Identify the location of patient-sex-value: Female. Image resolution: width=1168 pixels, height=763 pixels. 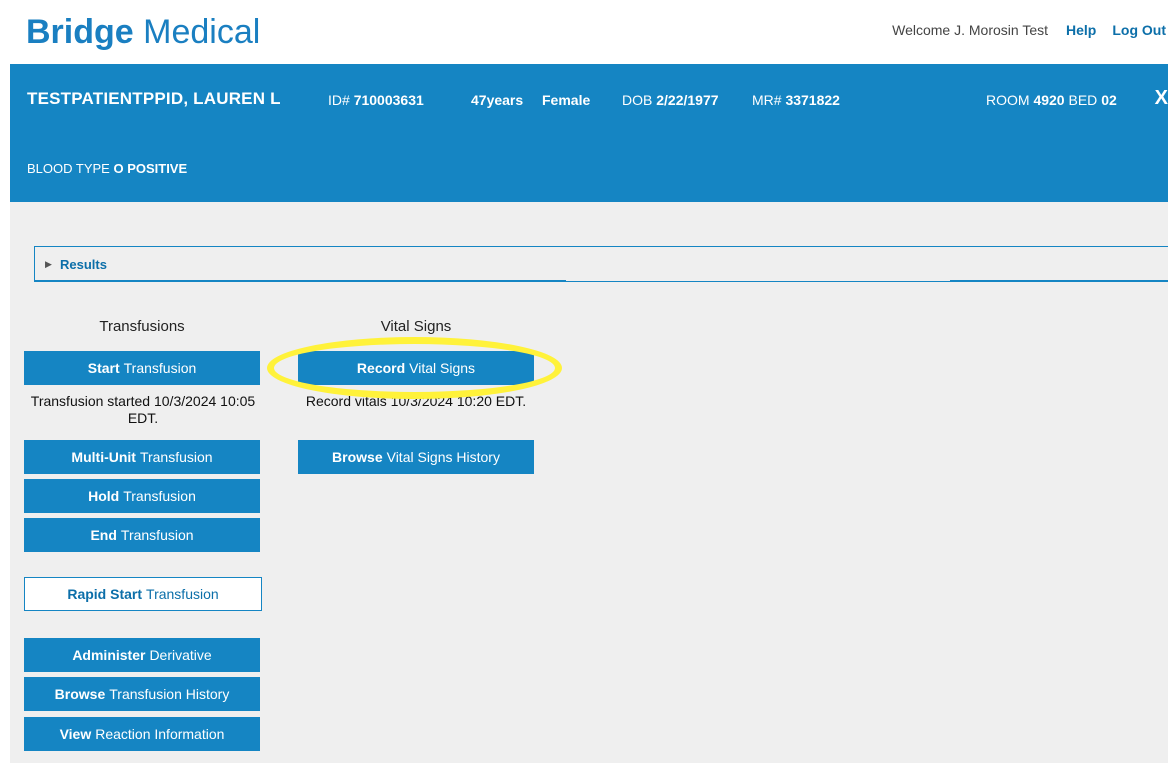
(566, 100).